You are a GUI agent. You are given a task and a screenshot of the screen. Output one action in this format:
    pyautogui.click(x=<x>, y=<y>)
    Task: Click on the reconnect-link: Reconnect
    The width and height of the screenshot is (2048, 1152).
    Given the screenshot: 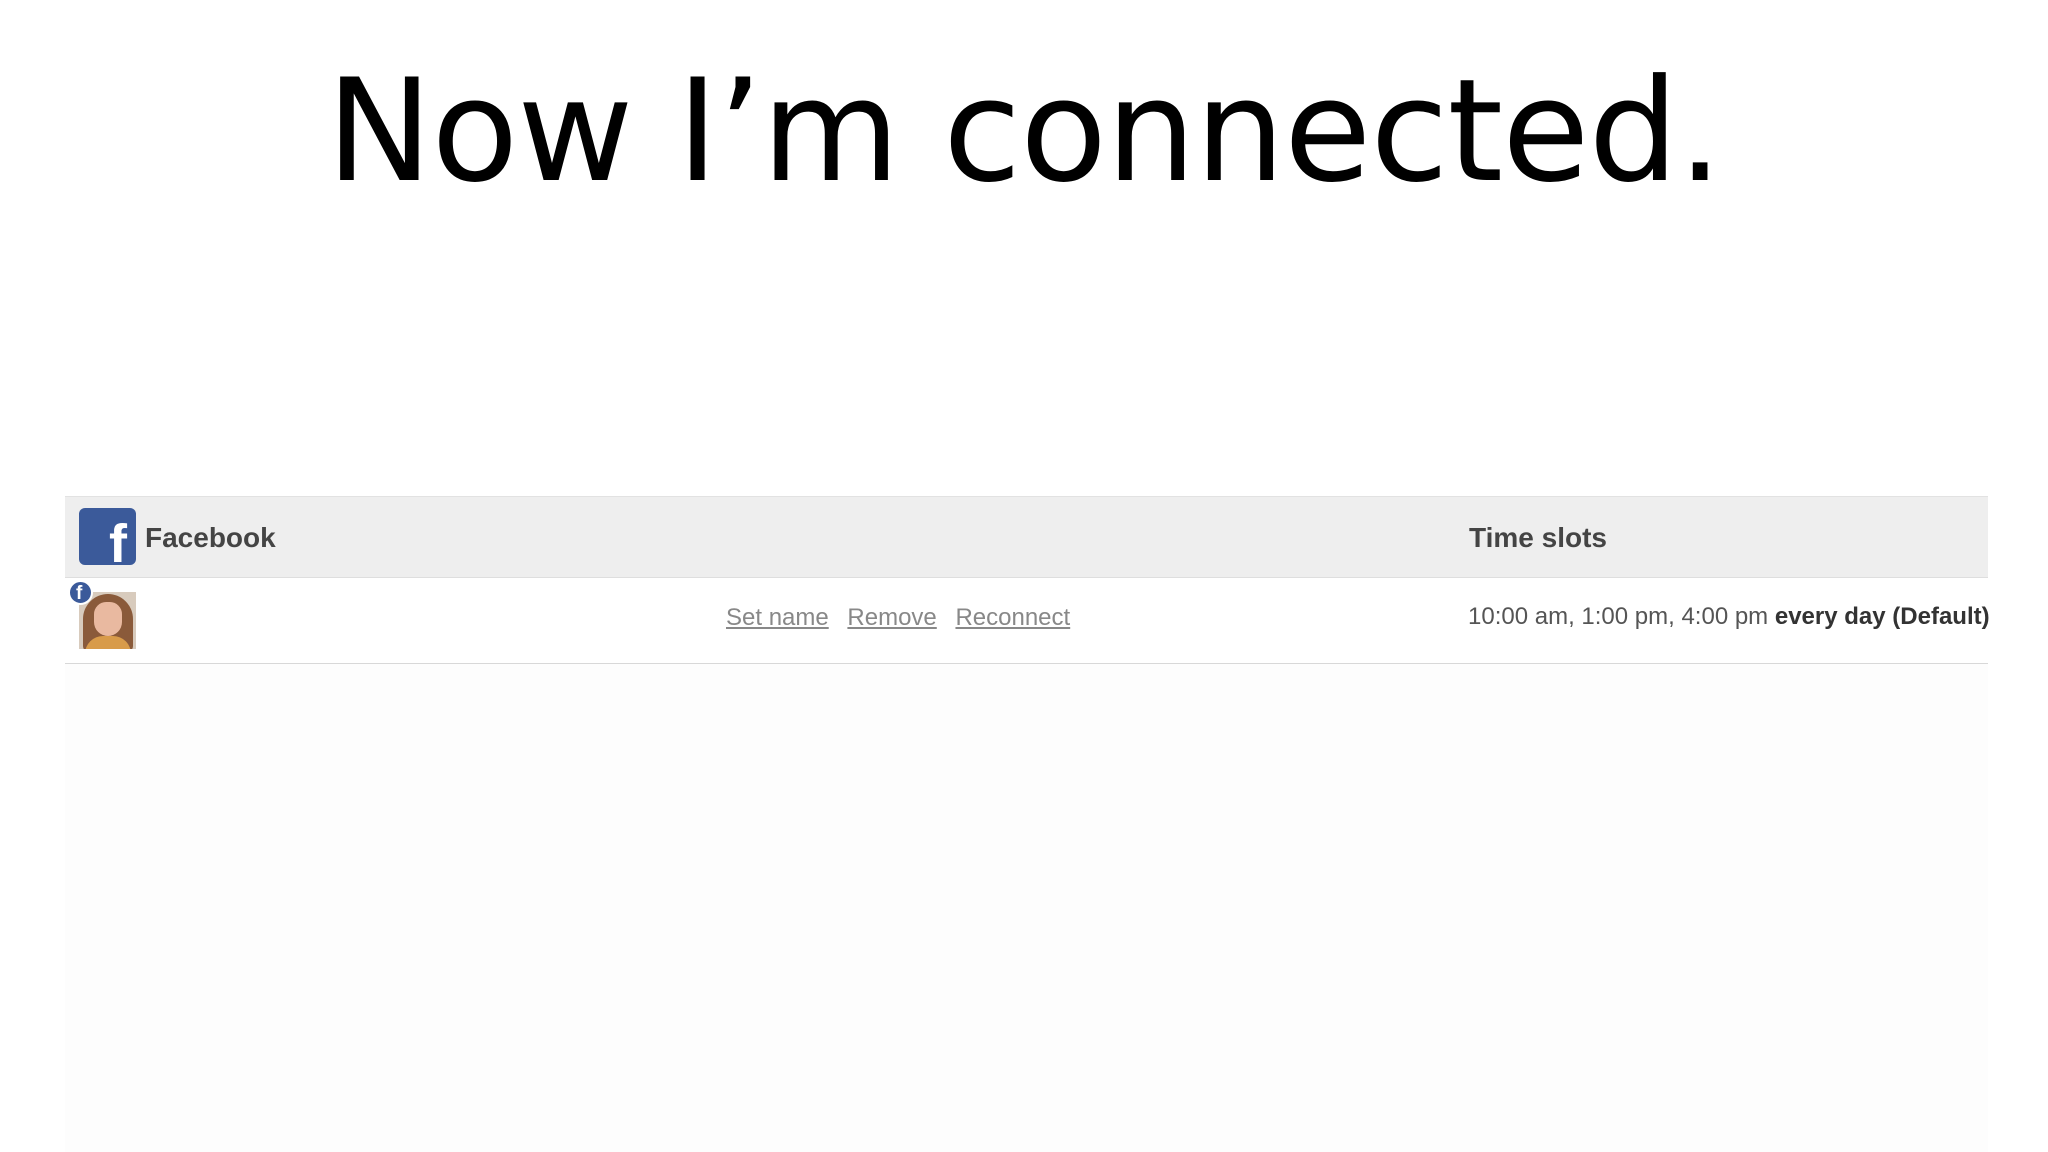 What is the action you would take?
    pyautogui.click(x=1012, y=617)
    